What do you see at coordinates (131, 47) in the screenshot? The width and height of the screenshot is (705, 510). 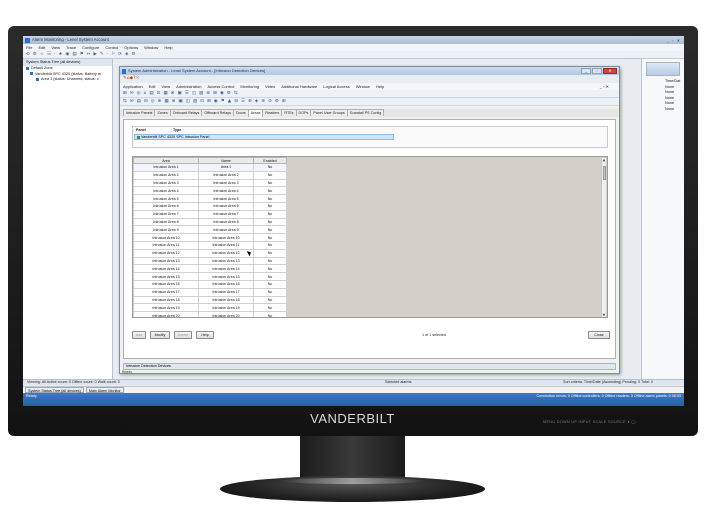 I see `menu-options: Options` at bounding box center [131, 47].